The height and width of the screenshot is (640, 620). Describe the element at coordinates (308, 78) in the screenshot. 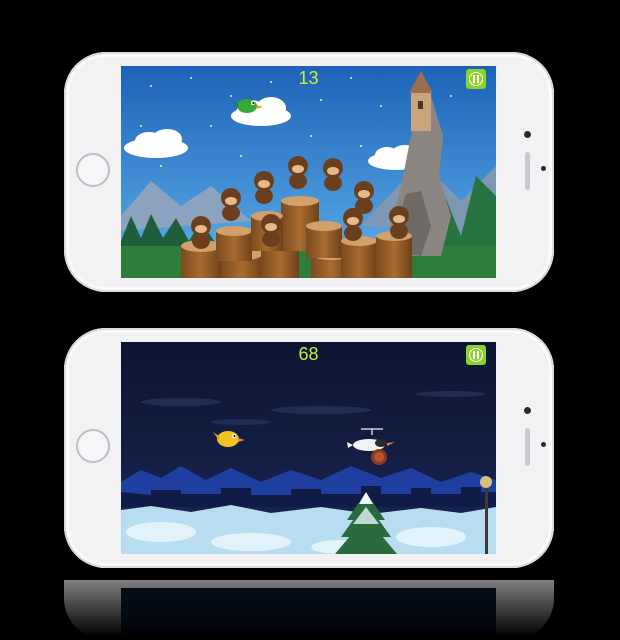

I see `score-counter: 13` at that location.